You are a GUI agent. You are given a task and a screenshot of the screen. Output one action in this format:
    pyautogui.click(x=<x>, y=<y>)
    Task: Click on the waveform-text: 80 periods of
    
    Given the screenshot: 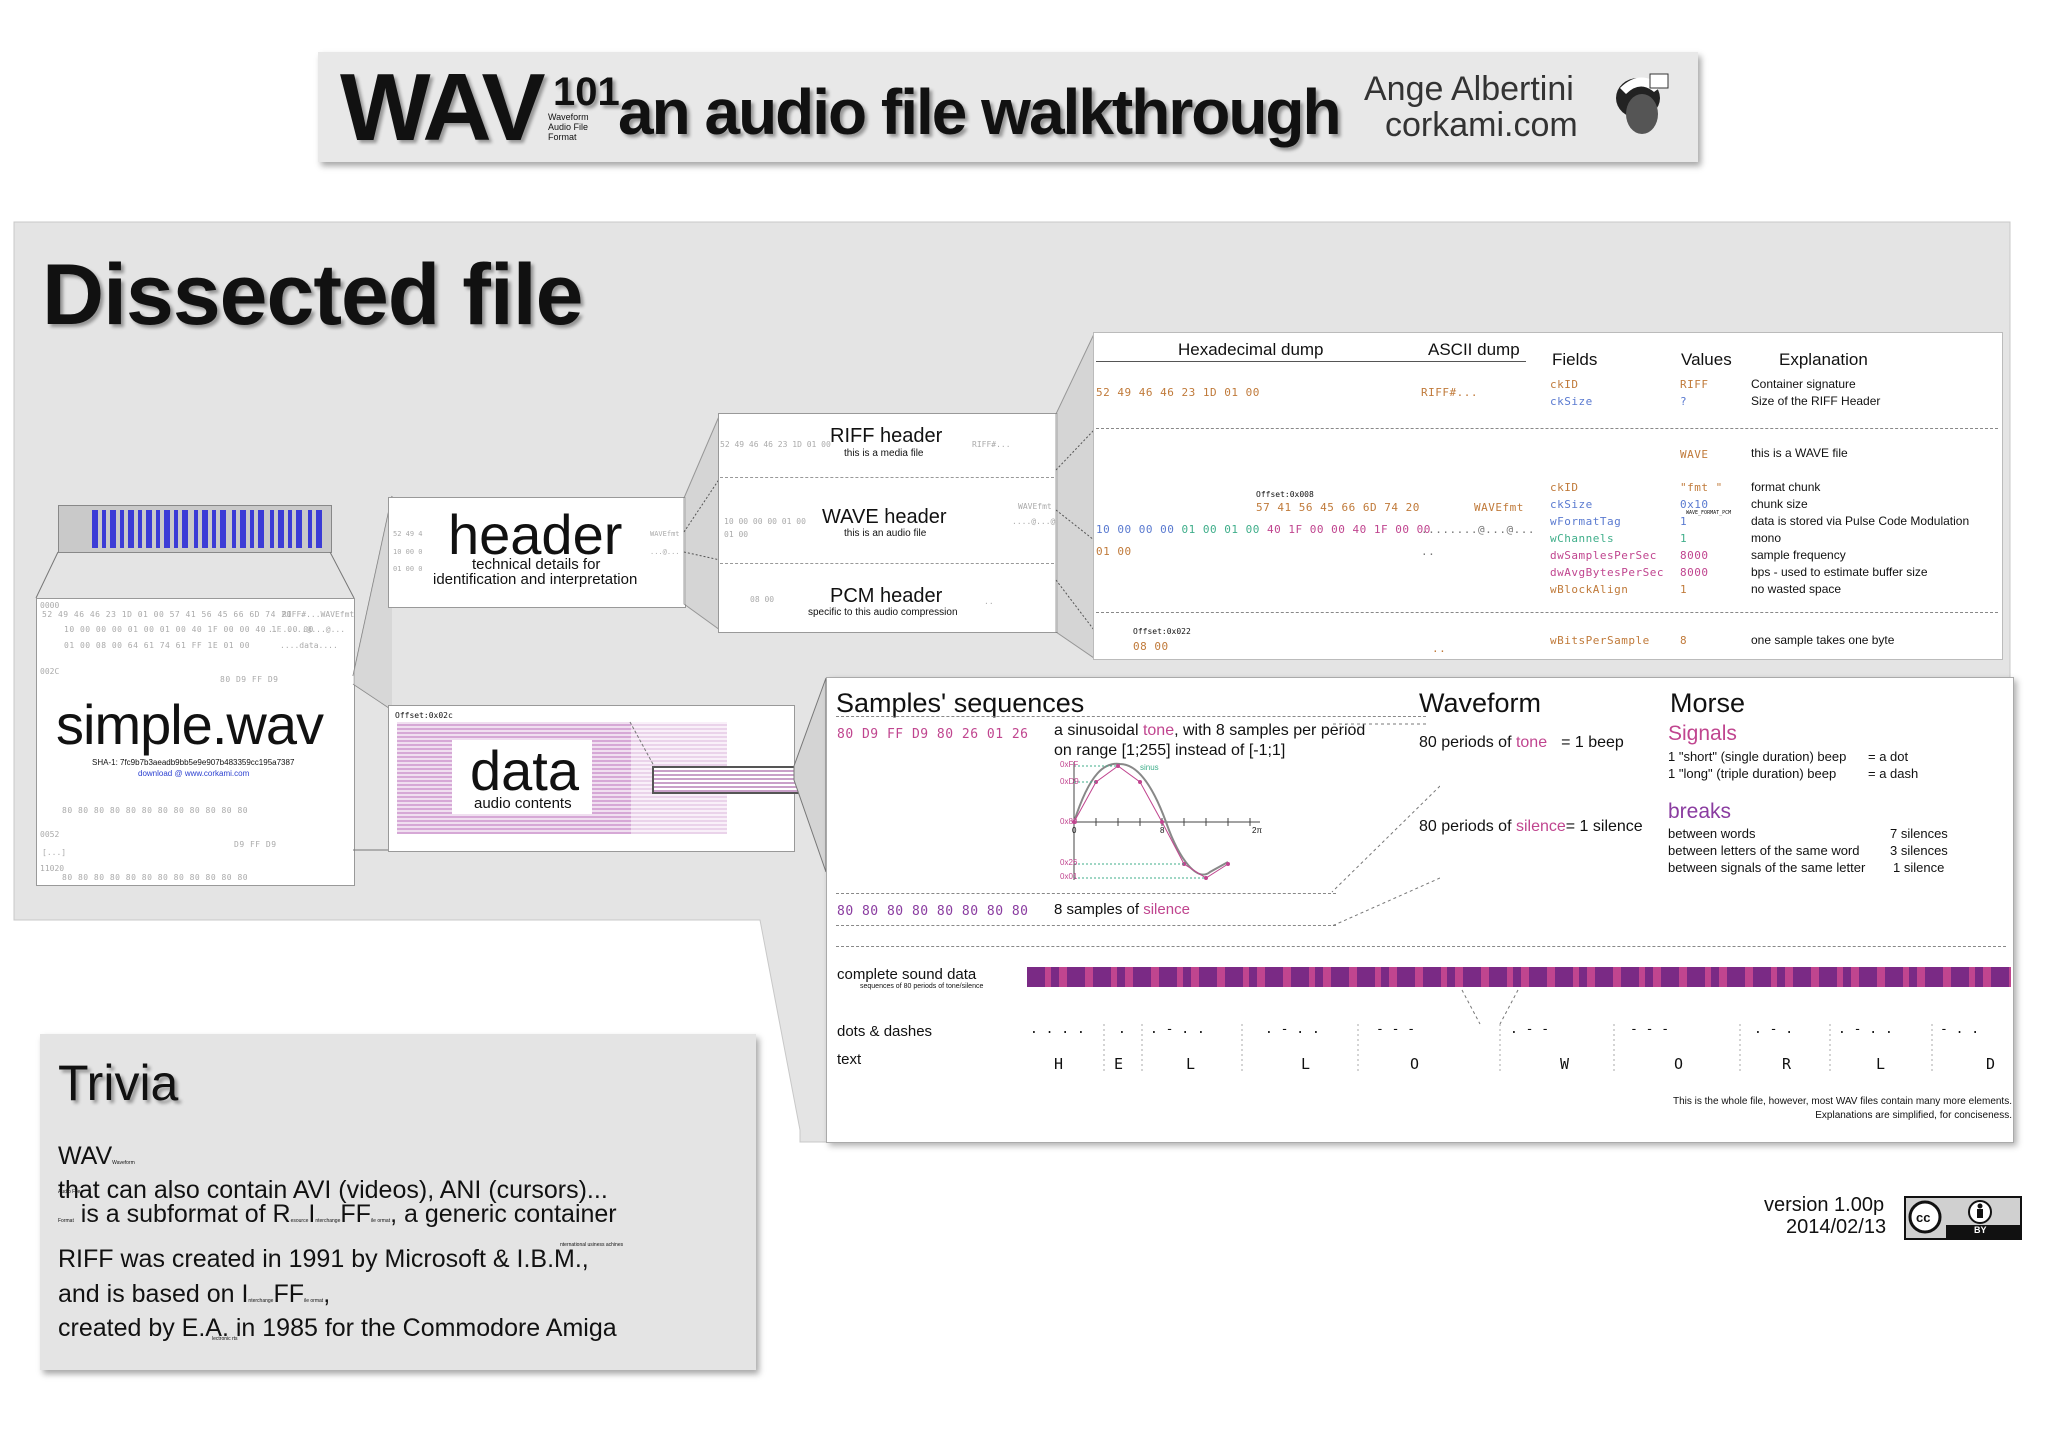 What is the action you would take?
    pyautogui.click(x=1467, y=742)
    